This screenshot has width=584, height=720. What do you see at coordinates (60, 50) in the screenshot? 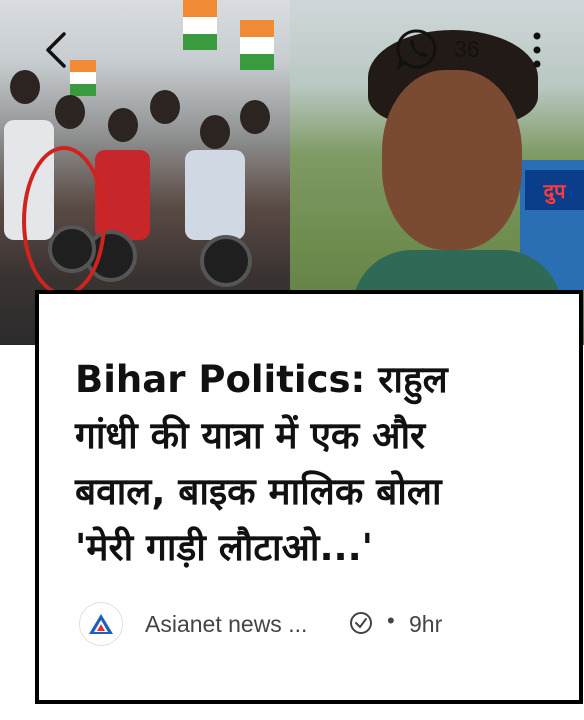
I see `back-arrow-icon` at bounding box center [60, 50].